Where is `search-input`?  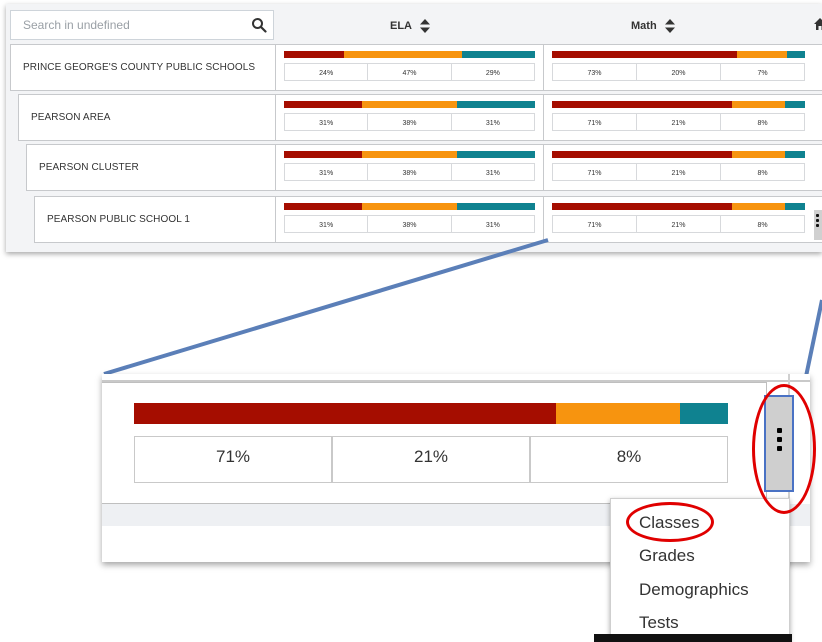
search-input is located at coordinates (126, 25).